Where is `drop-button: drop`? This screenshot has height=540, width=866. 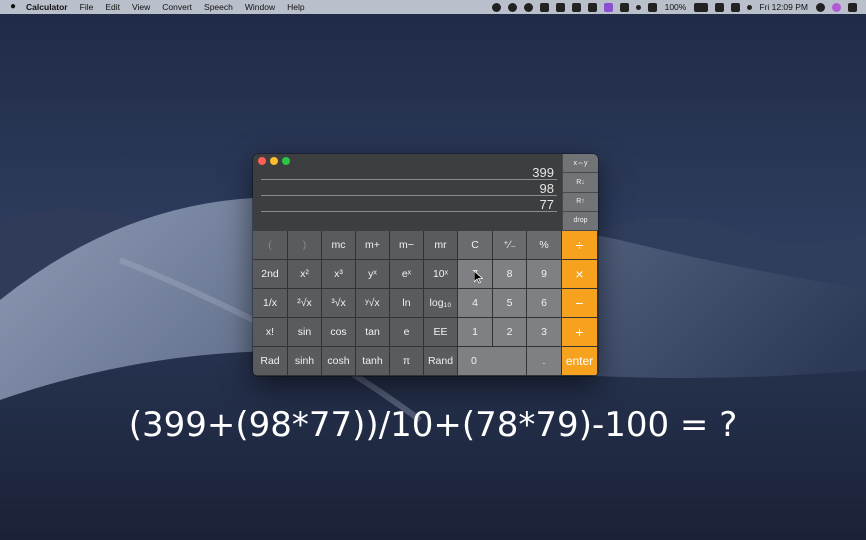 drop-button: drop is located at coordinates (580, 221).